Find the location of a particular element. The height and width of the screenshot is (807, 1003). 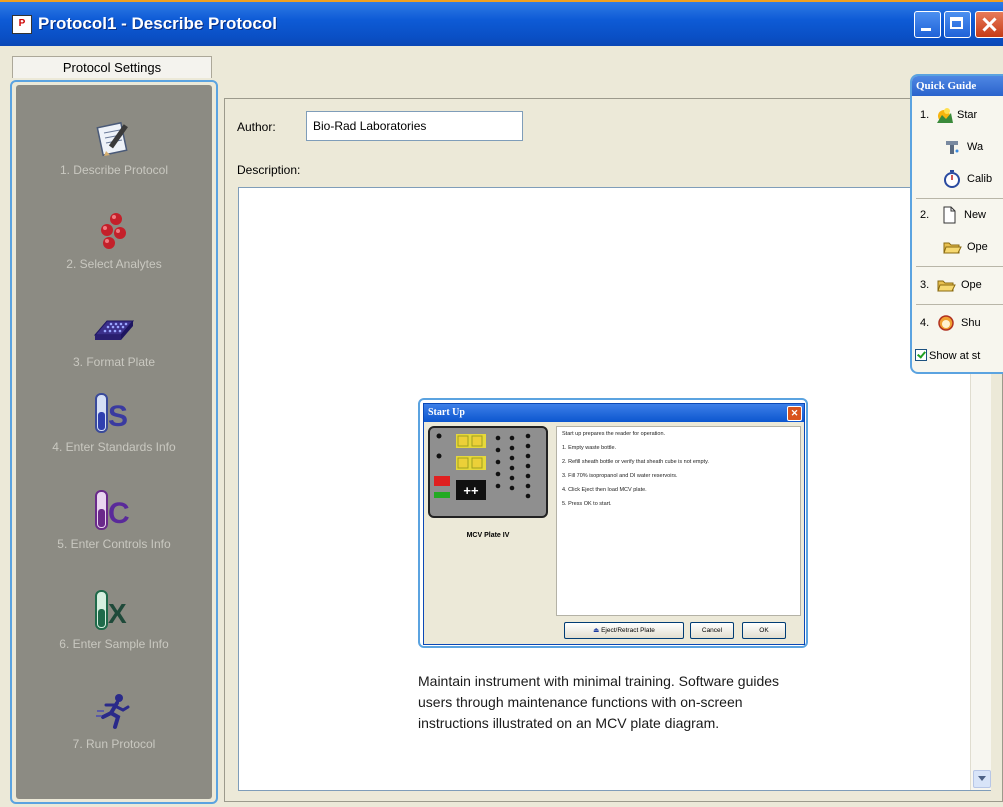

instruction-line: 4. Click Eject then load MCV plate. is located at coordinates (604, 490).